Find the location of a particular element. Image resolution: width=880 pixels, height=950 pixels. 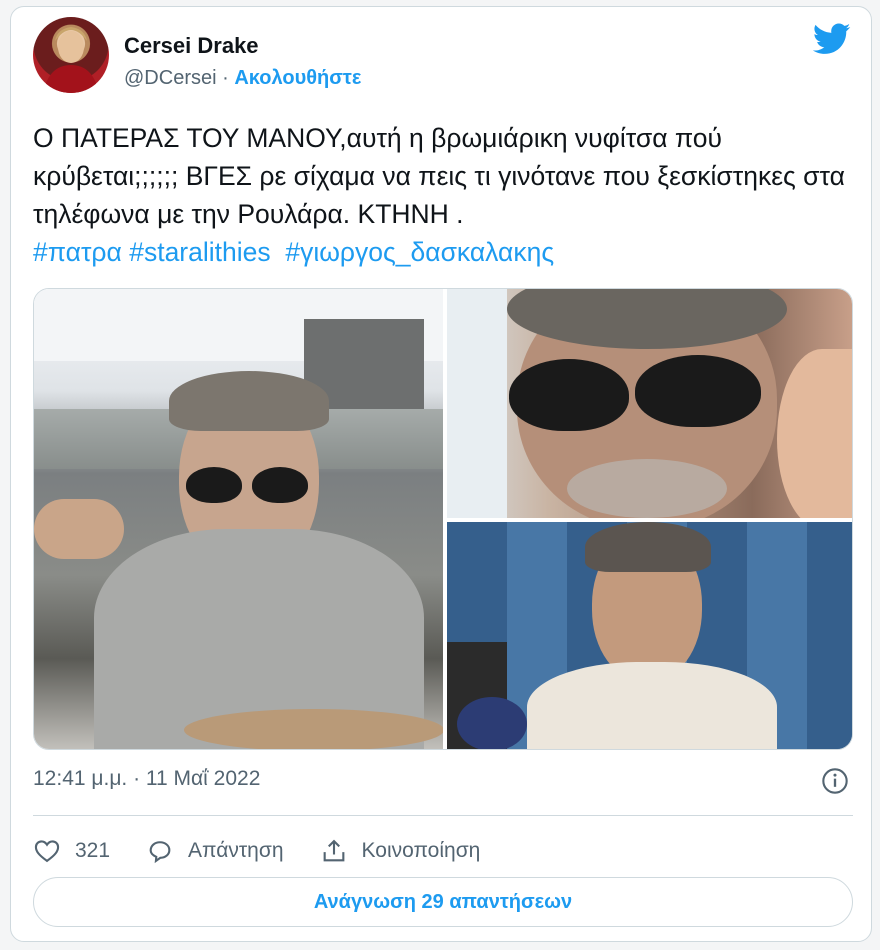

action-bar: 321 Απάντηση Κοινοποίηση is located at coordinates (274, 851).